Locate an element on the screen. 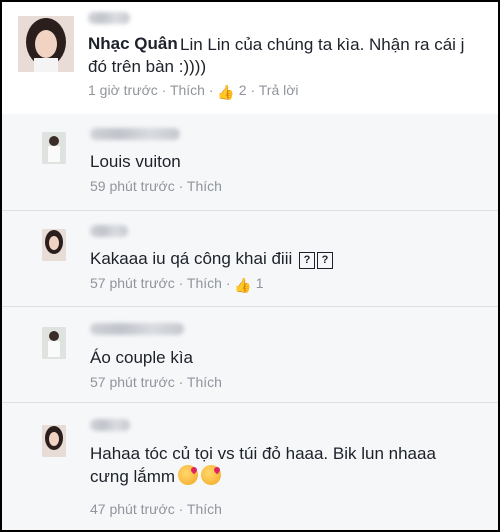 The height and width of the screenshot is (532, 500). reply-meta: 59 phút trước · Thích is located at coordinates (156, 186).